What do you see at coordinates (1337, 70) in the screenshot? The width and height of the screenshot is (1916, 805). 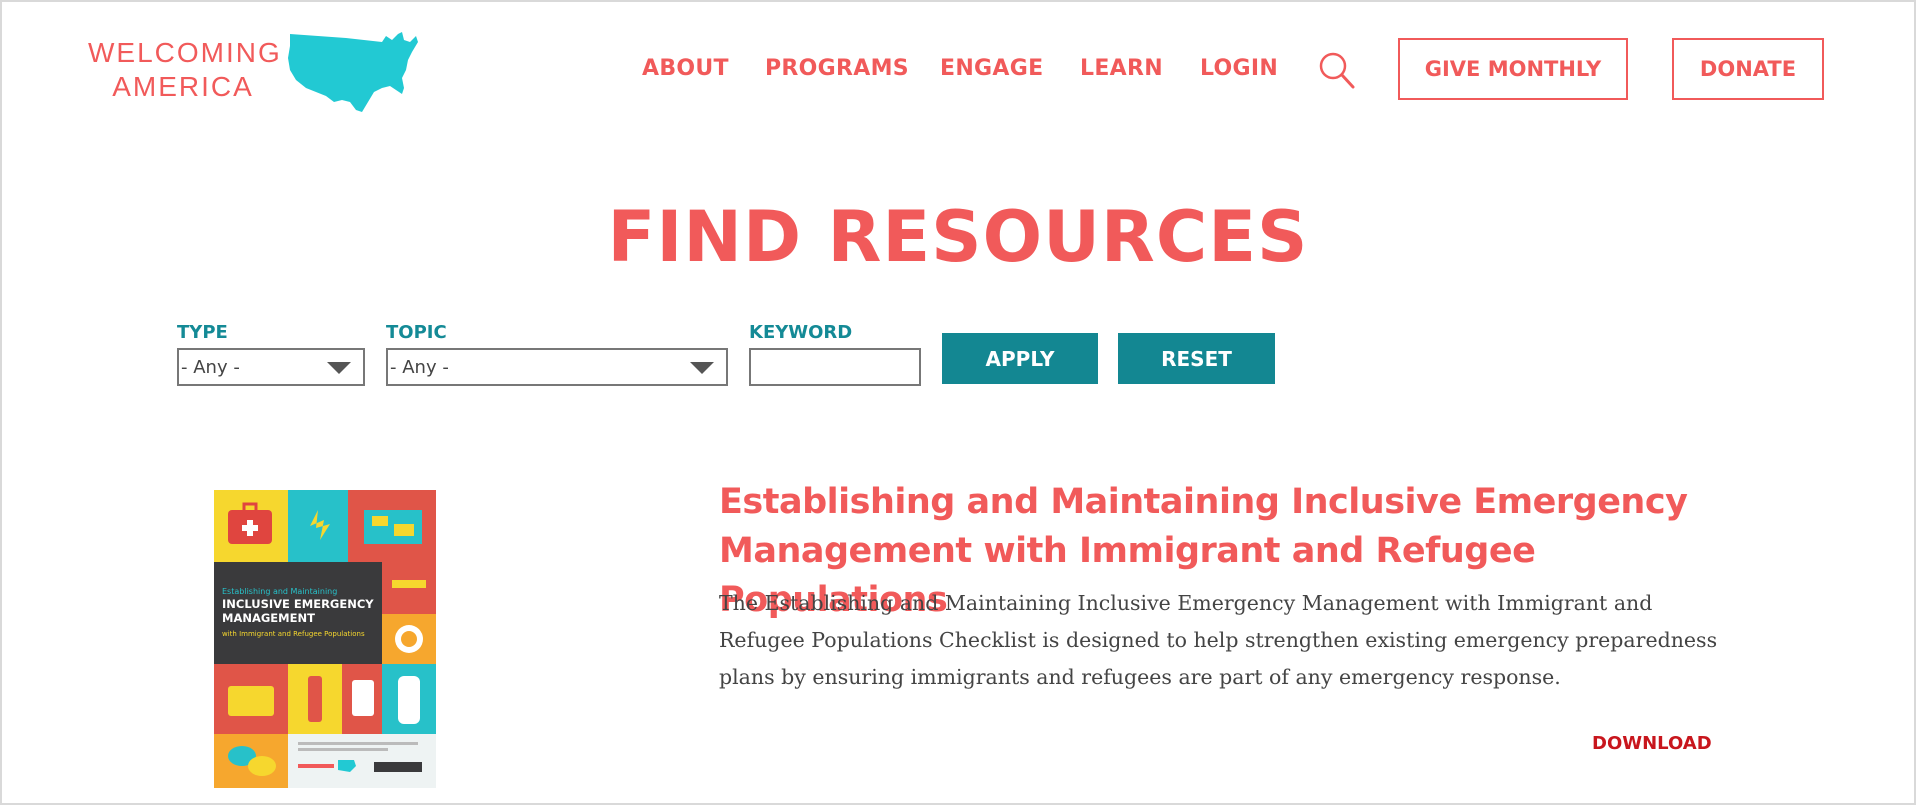 I see `search-icon` at bounding box center [1337, 70].